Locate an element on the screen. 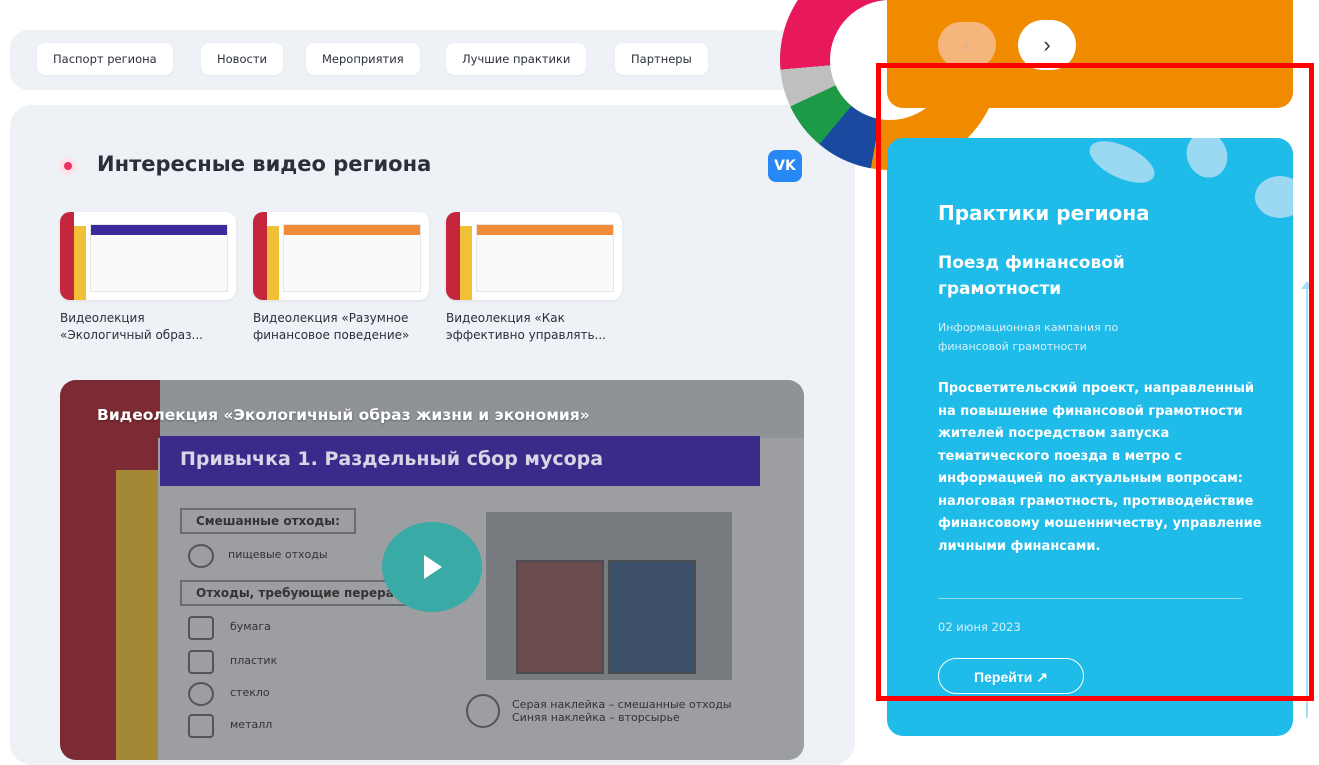 The image size is (1319, 765). slide-yellow-stripe is located at coordinates (137, 615).